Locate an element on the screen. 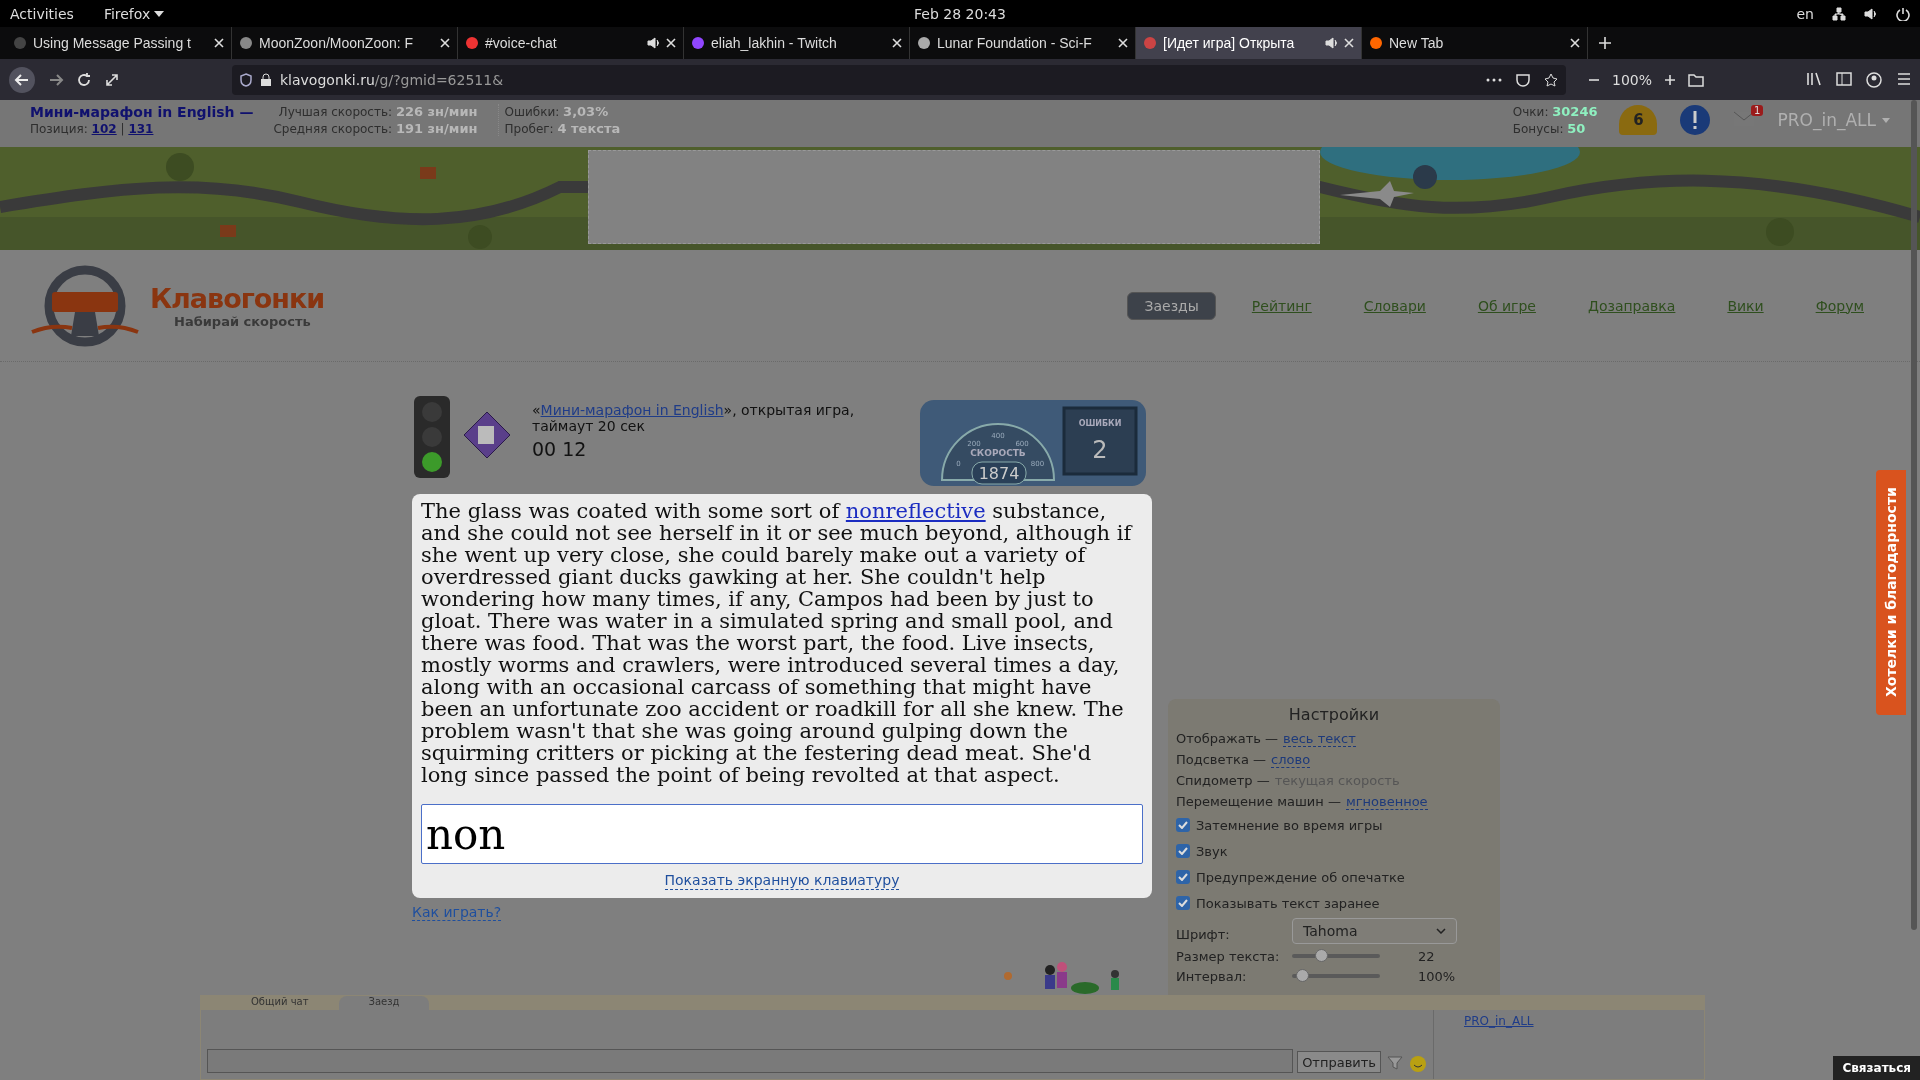 Image resolution: width=1920 pixels, height=1080 pixels. folder-icon is located at coordinates (1696, 79).